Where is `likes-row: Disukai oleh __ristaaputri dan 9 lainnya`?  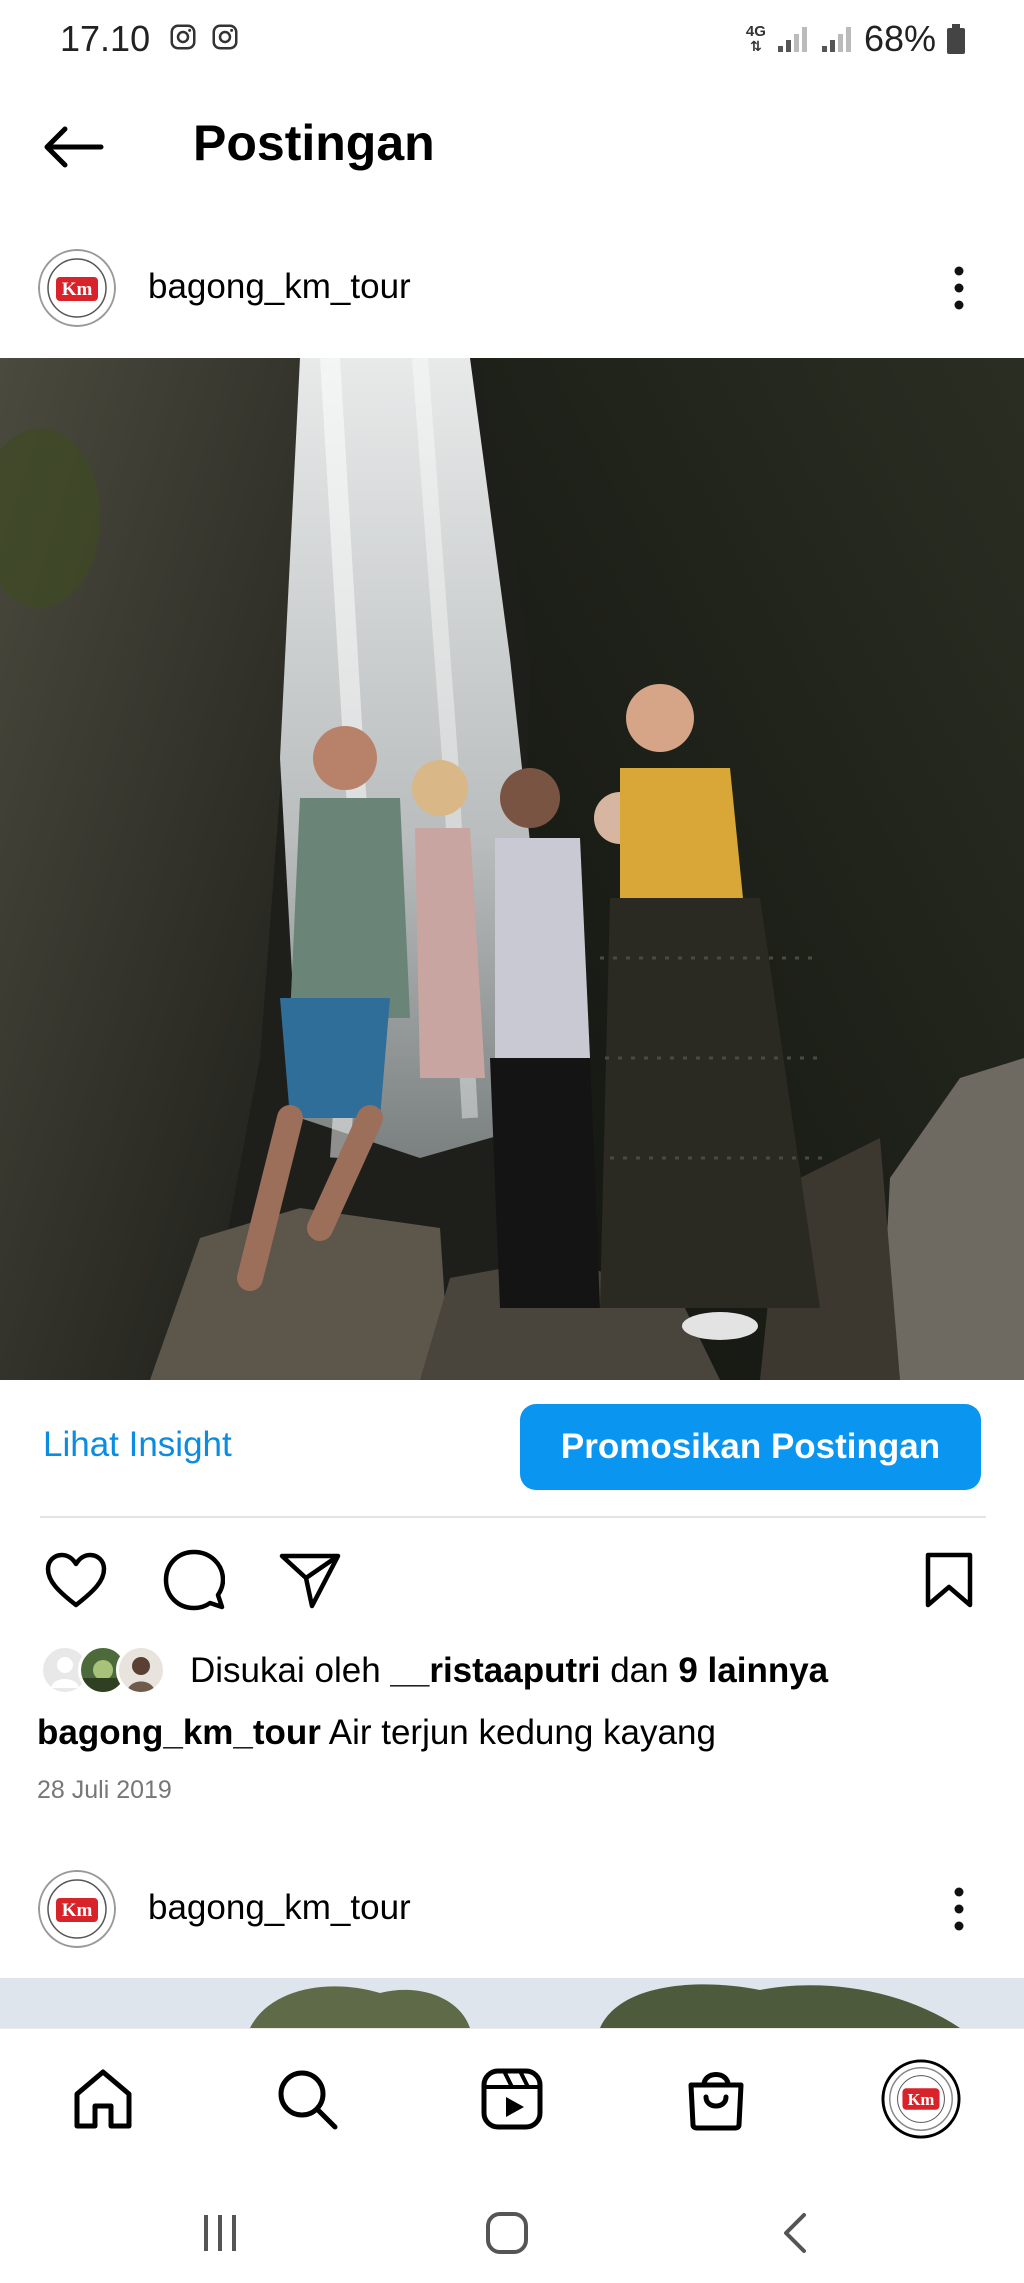
likes-row: Disukai oleh __ristaaputri dan 9 lainnya is located at coordinates (434, 1671).